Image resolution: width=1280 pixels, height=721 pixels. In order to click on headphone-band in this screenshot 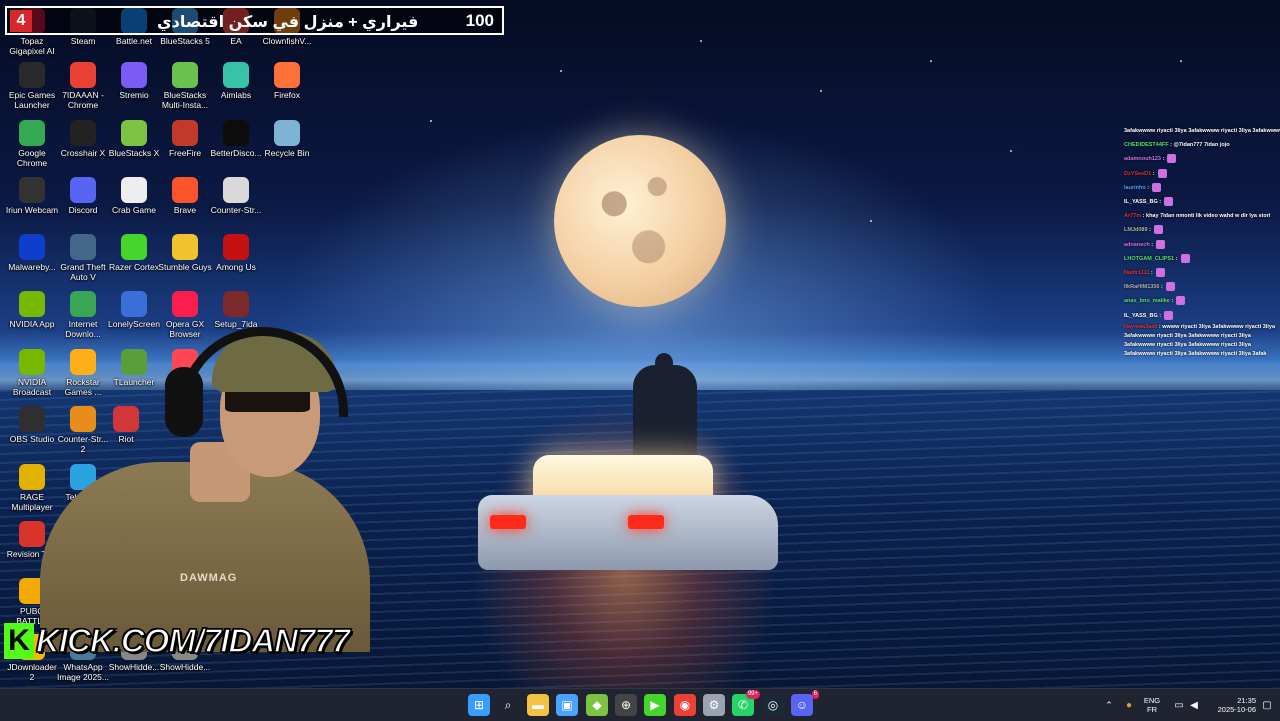, I will do `click(263, 372)`.